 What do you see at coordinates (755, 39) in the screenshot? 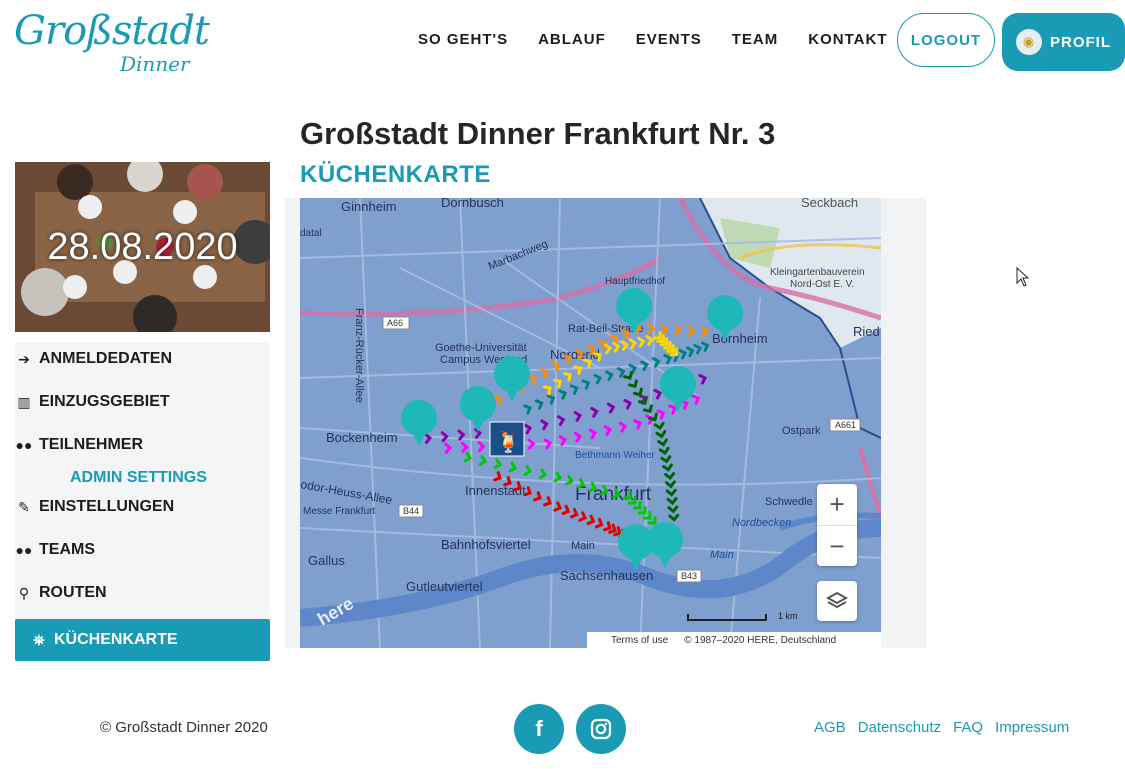
I see `nav-team: TEAM` at bounding box center [755, 39].